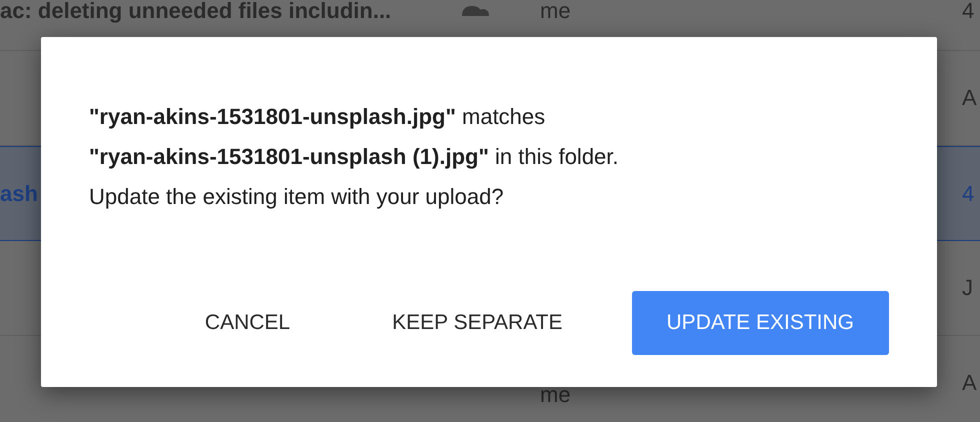 This screenshot has width=980, height=422. I want to click on update-button: UPDATE EXISTING, so click(760, 323).